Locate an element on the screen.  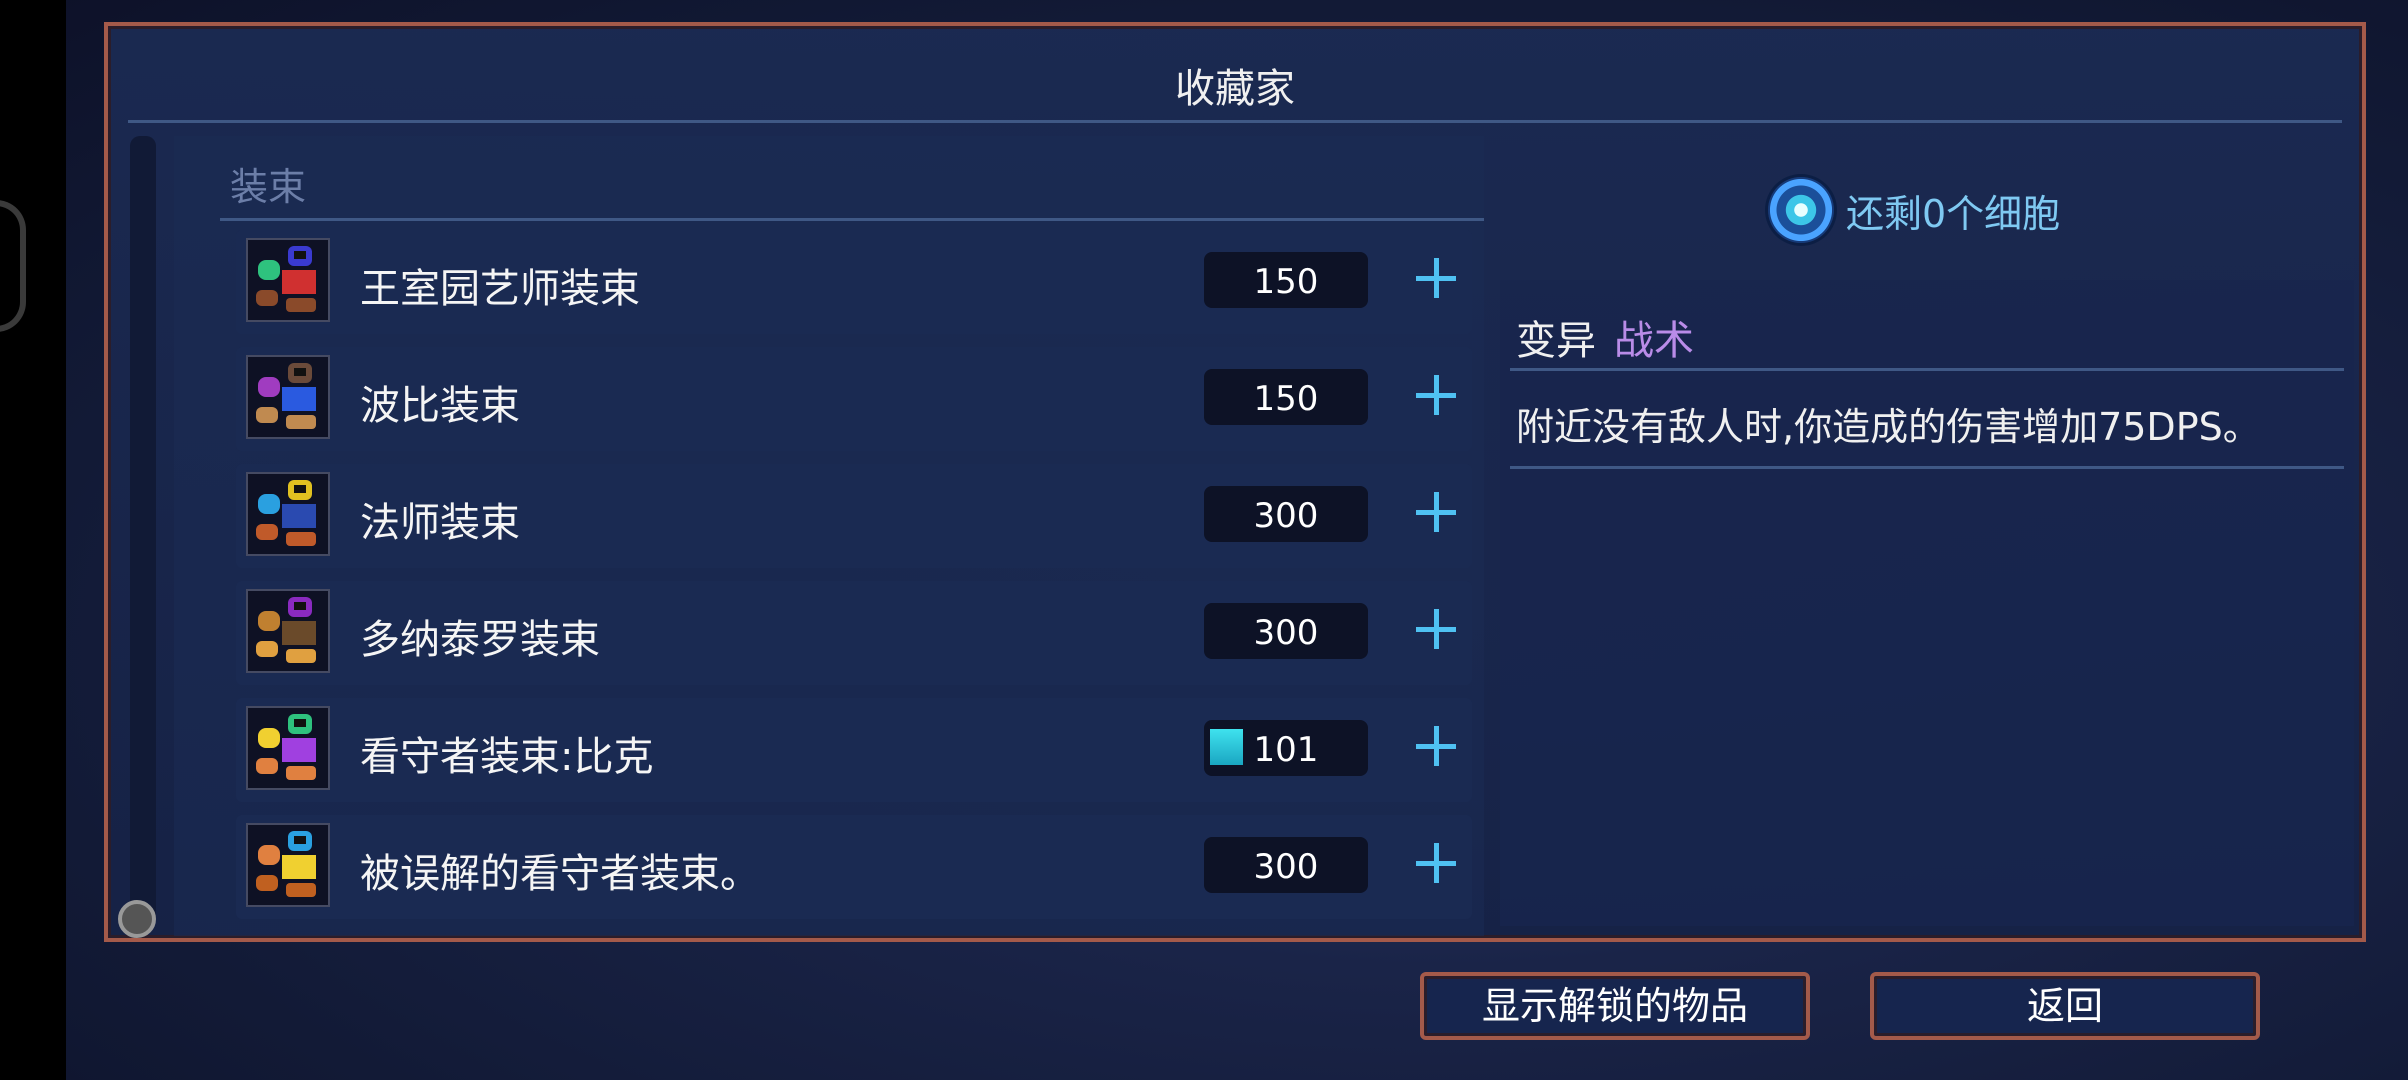
outfit-row: 多纳泰罗装束 300 is located at coordinates (854, 633).